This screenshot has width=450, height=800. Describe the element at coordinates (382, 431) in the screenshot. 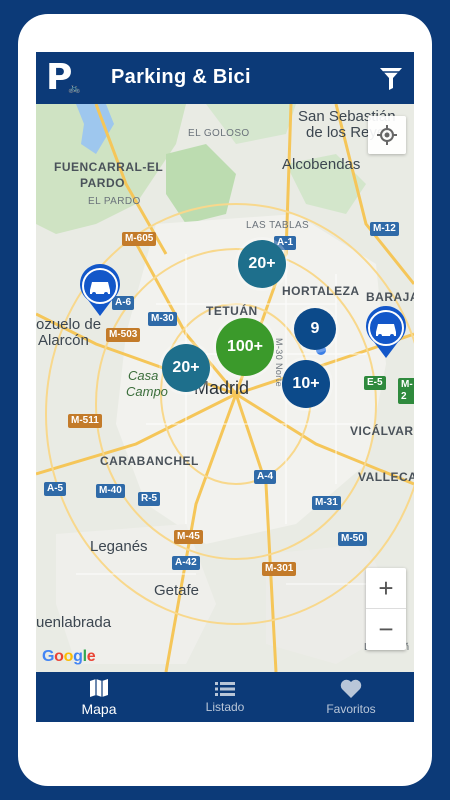

I see `place-vicalvaro: VICÁLVARO` at that location.